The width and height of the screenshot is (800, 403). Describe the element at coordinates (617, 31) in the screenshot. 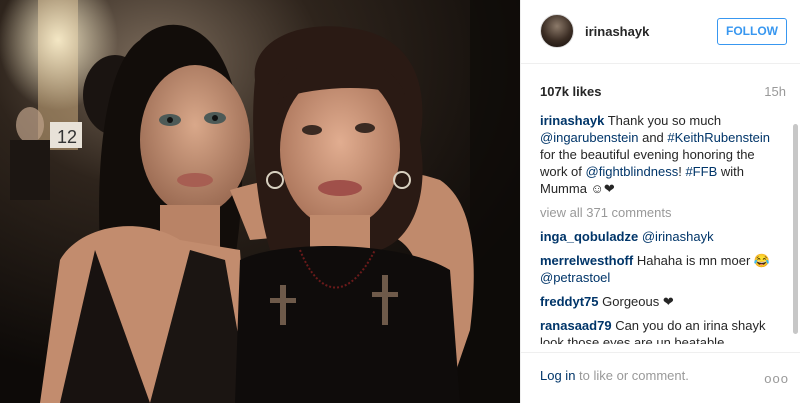

I see `header-username: irinashayk` at that location.